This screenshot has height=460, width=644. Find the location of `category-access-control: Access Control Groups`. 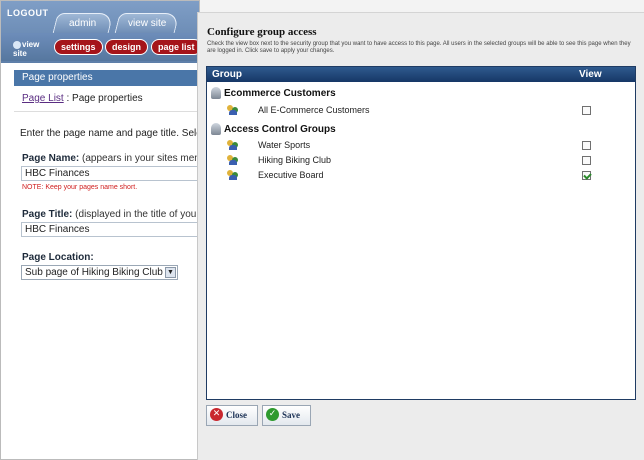

category-access-control: Access Control Groups is located at coordinates (273, 129).